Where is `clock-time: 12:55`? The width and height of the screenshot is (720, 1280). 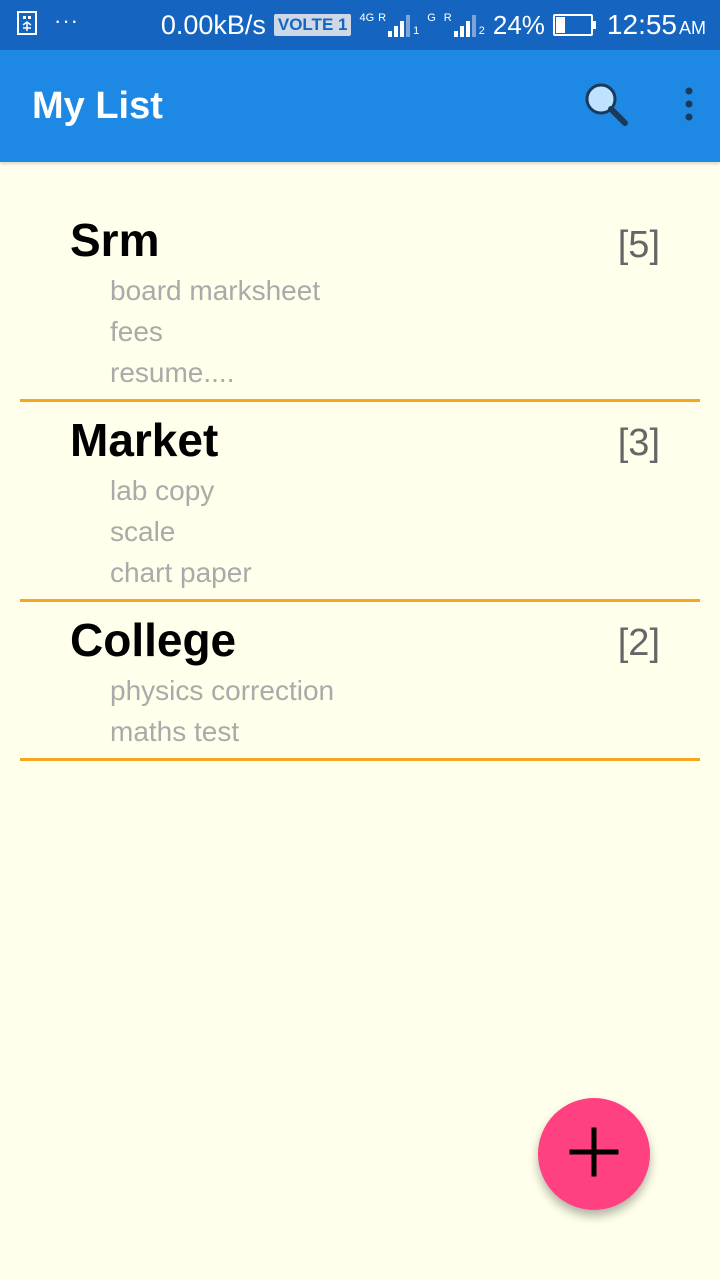
clock-time: 12:55 is located at coordinates (641, 24).